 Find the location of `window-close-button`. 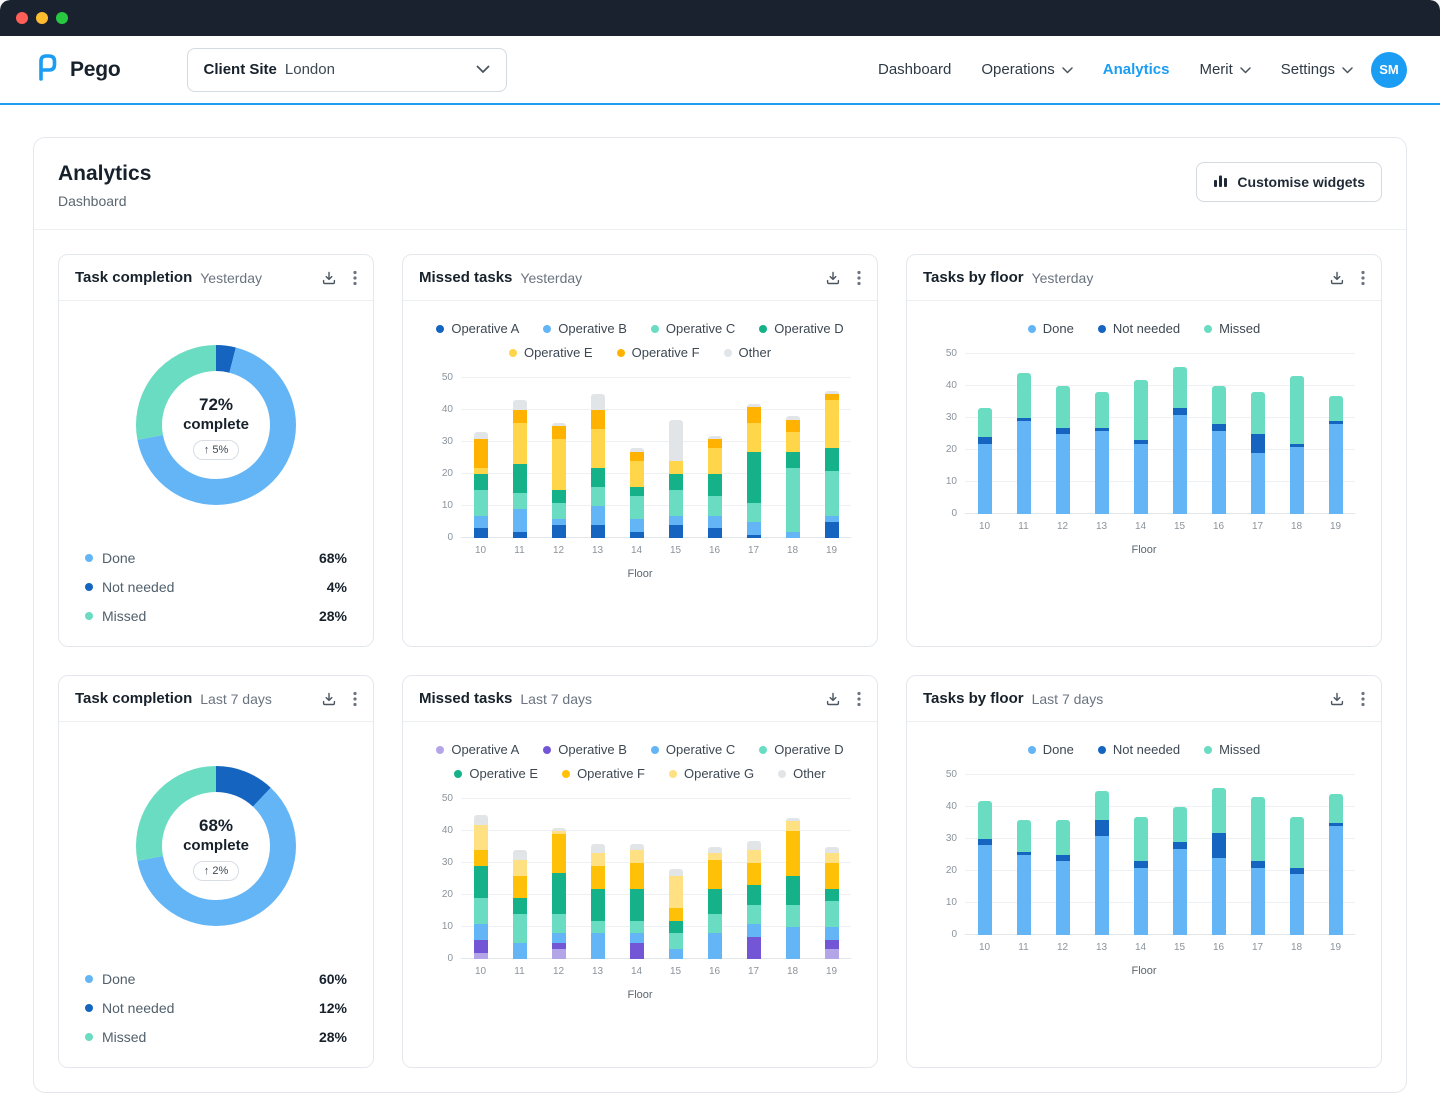

window-close-button is located at coordinates (22, 18).